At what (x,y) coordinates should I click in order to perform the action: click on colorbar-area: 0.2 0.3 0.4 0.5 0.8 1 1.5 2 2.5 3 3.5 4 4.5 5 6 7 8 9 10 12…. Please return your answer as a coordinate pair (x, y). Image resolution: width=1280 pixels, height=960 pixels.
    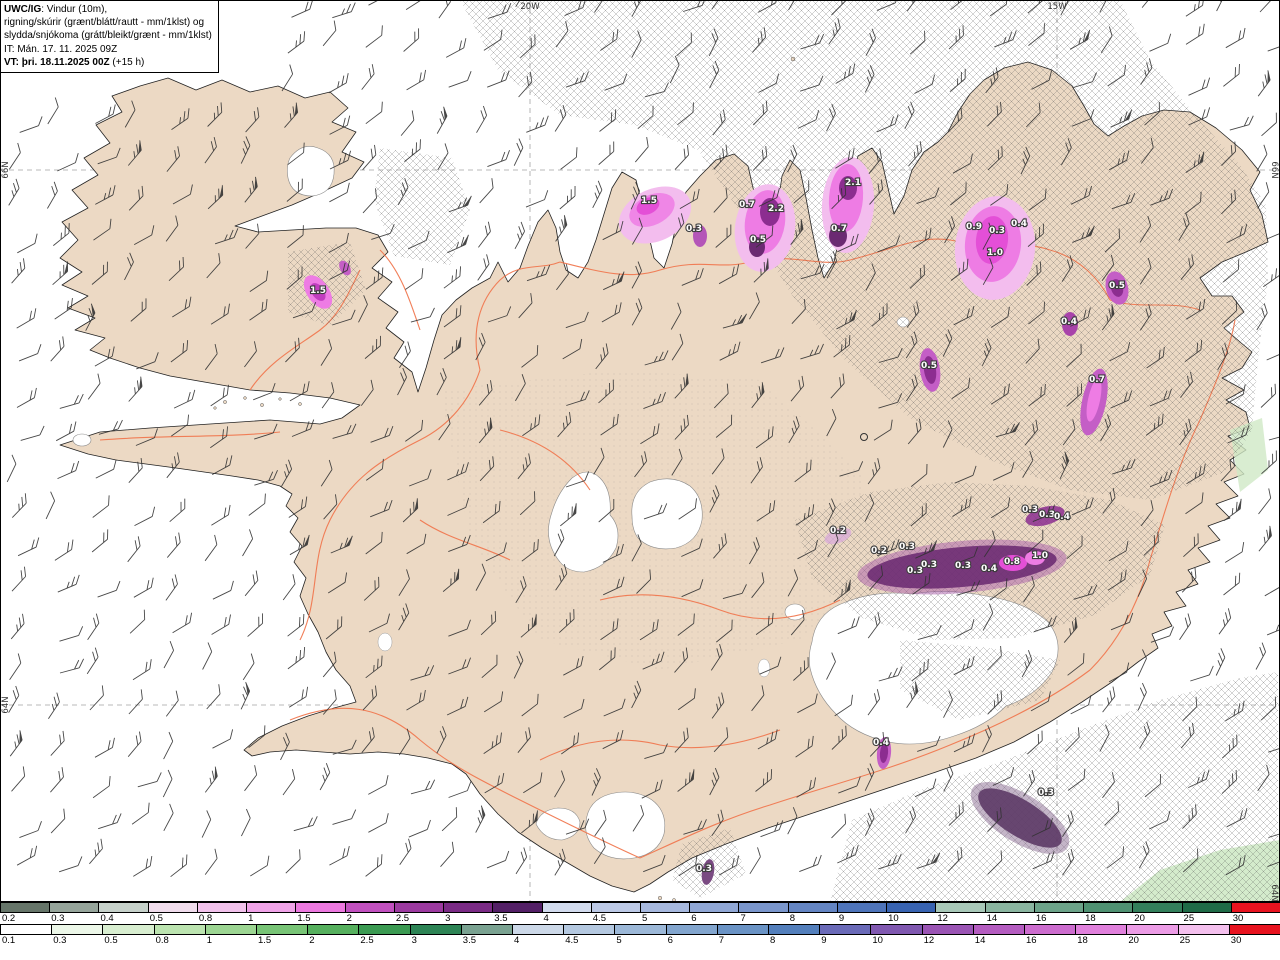
    Looking at the image, I should click on (640, 924).